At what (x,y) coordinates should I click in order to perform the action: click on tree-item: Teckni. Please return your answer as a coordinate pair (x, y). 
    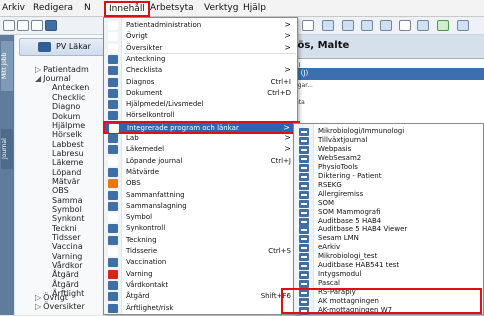
    Looking at the image, I should click on (64, 228).